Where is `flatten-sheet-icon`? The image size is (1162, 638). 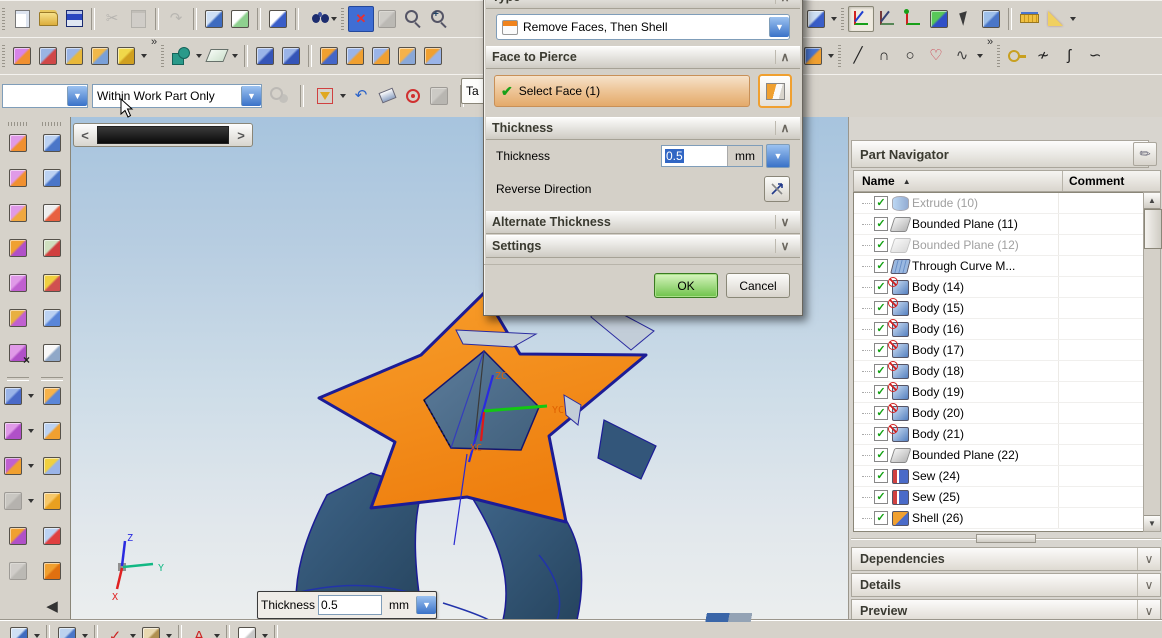 flatten-sheet-icon is located at coordinates (52, 466).